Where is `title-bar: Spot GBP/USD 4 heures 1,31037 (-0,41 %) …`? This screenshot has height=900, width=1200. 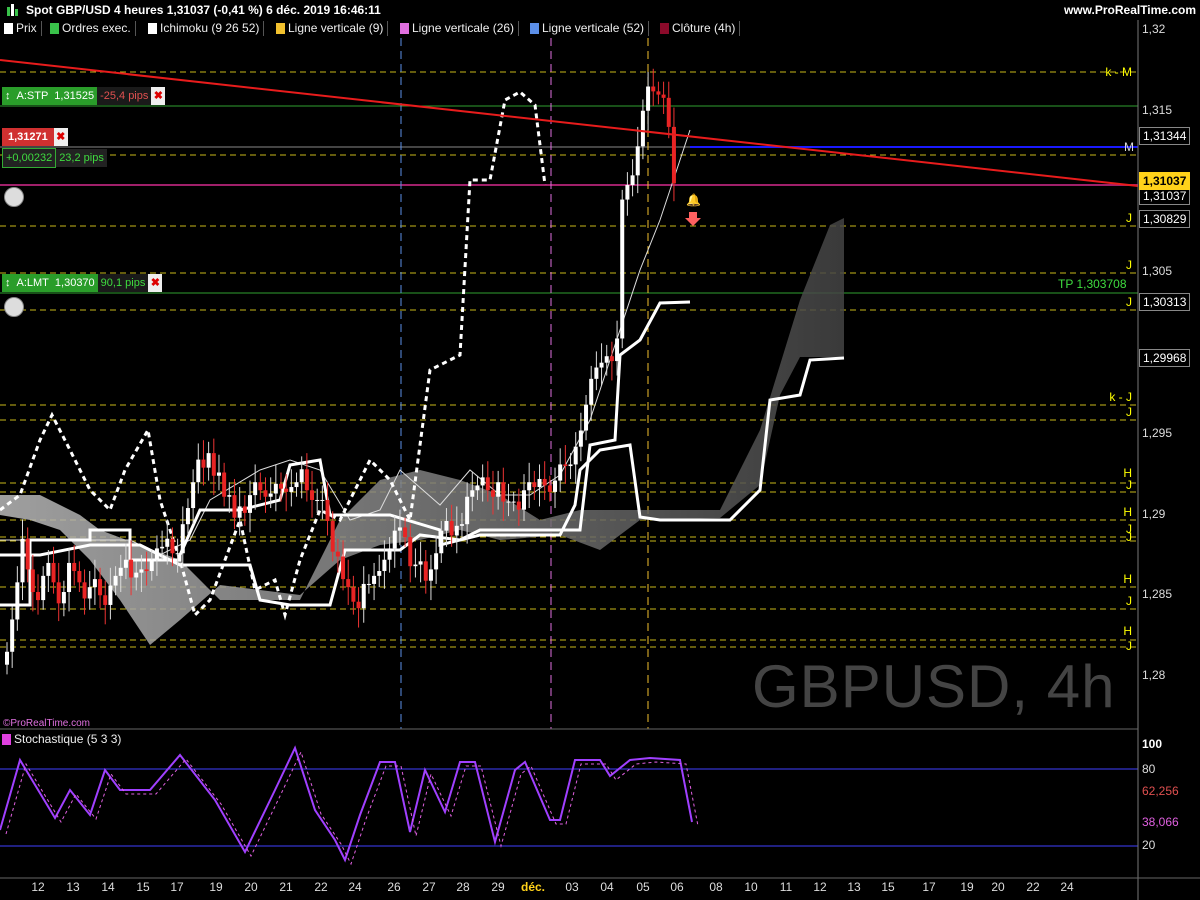 title-bar: Spot GBP/USD 4 heures 1,31037 (-0,41 %) … is located at coordinates (600, 10).